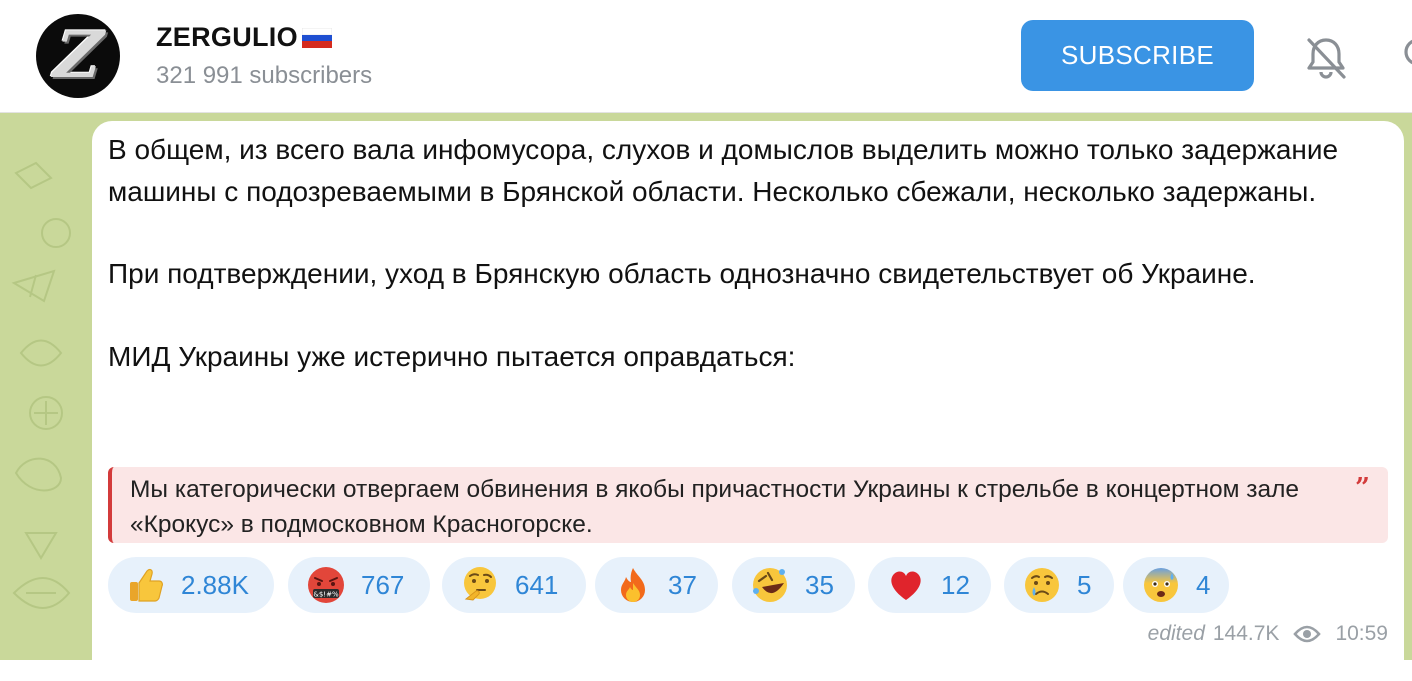 This screenshot has width=1412, height=681. What do you see at coordinates (1042, 585) in the screenshot?
I see `crying-face-icon` at bounding box center [1042, 585].